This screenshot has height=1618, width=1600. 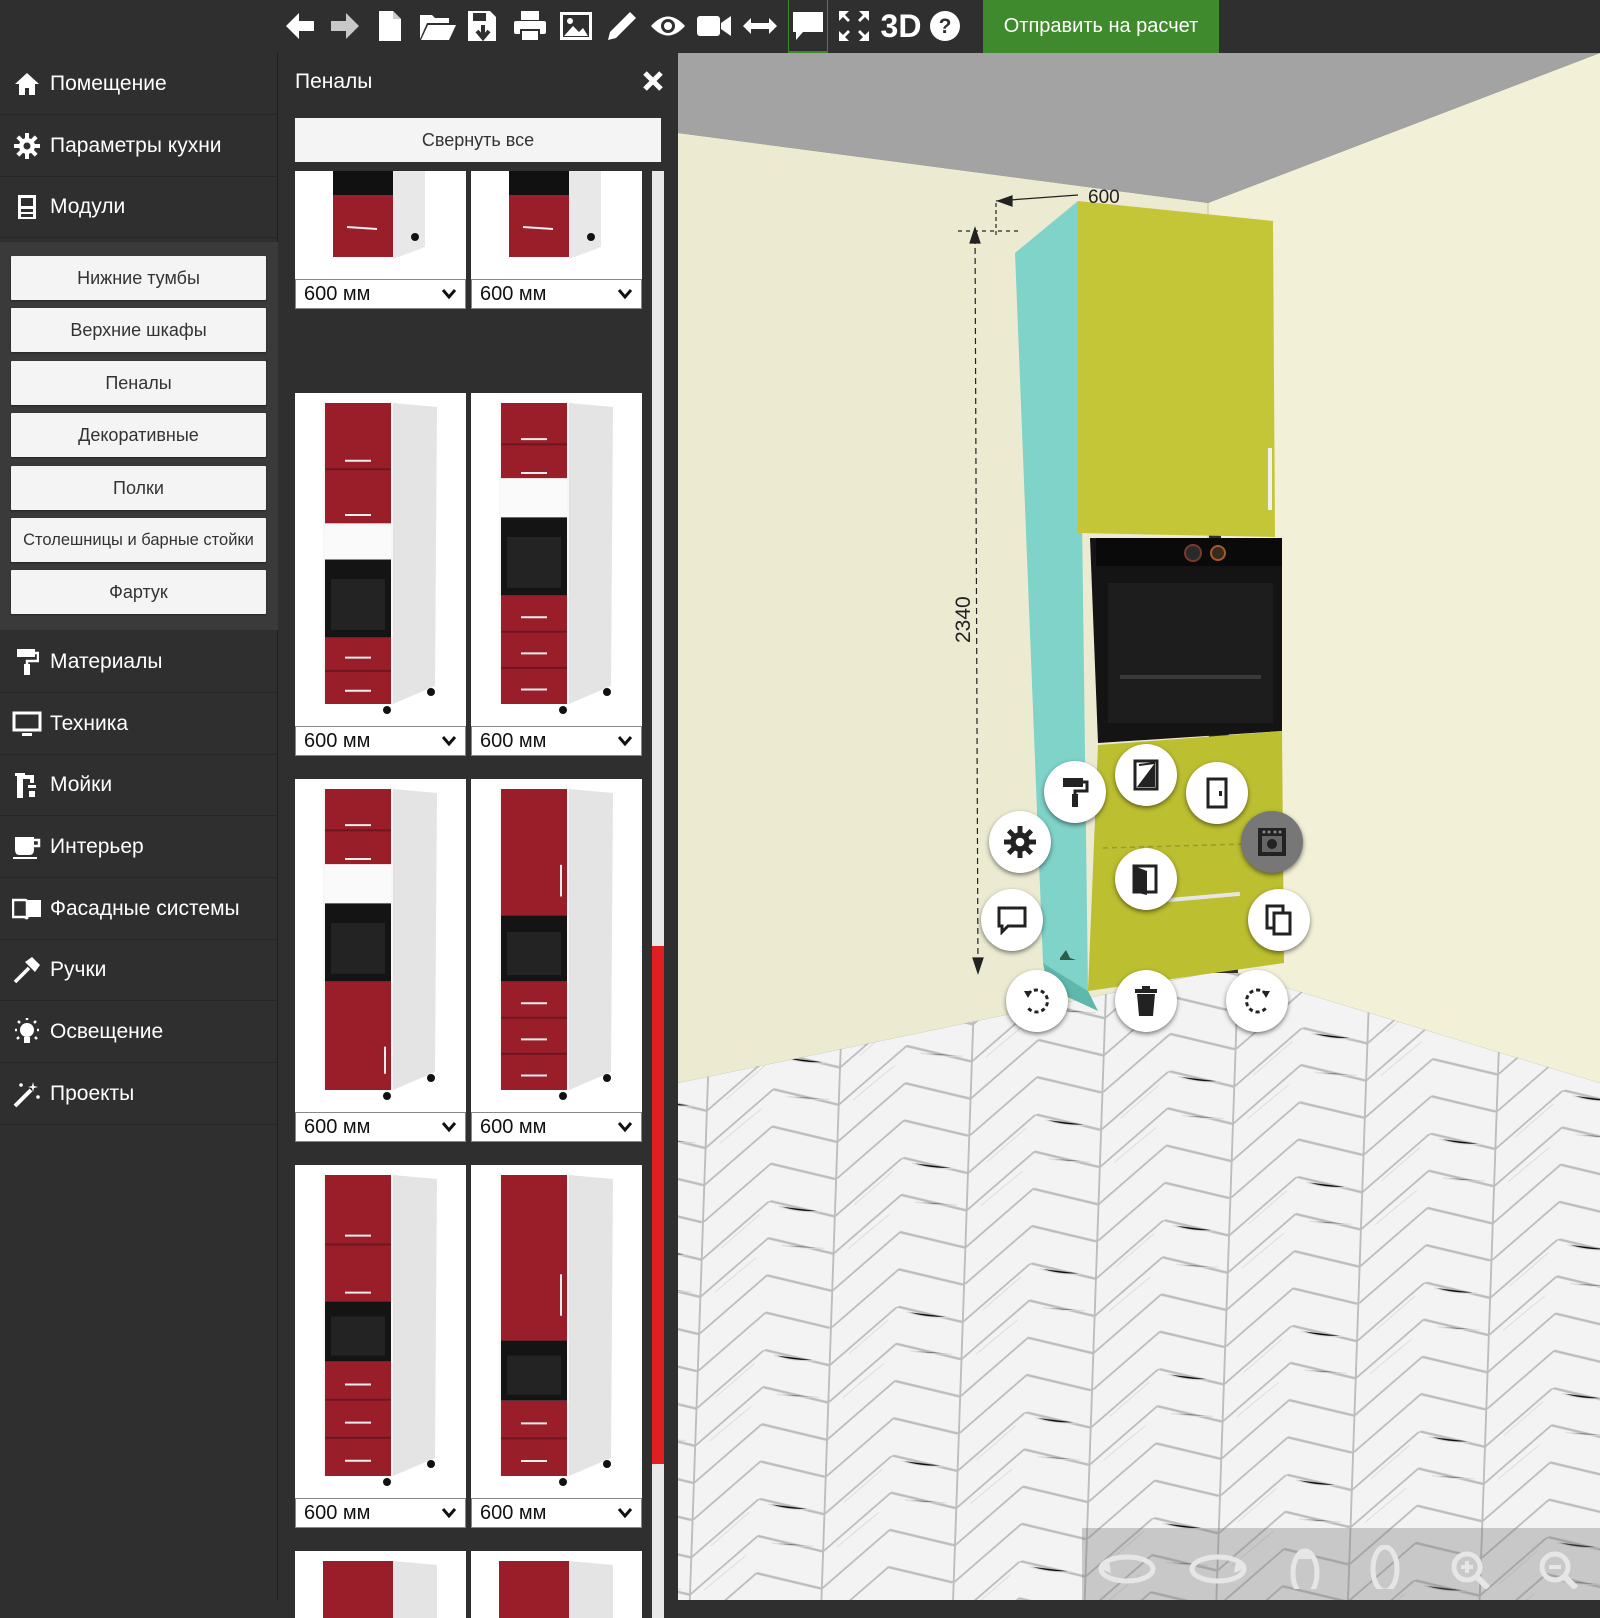 I want to click on oven-icon, so click(x=1272, y=842).